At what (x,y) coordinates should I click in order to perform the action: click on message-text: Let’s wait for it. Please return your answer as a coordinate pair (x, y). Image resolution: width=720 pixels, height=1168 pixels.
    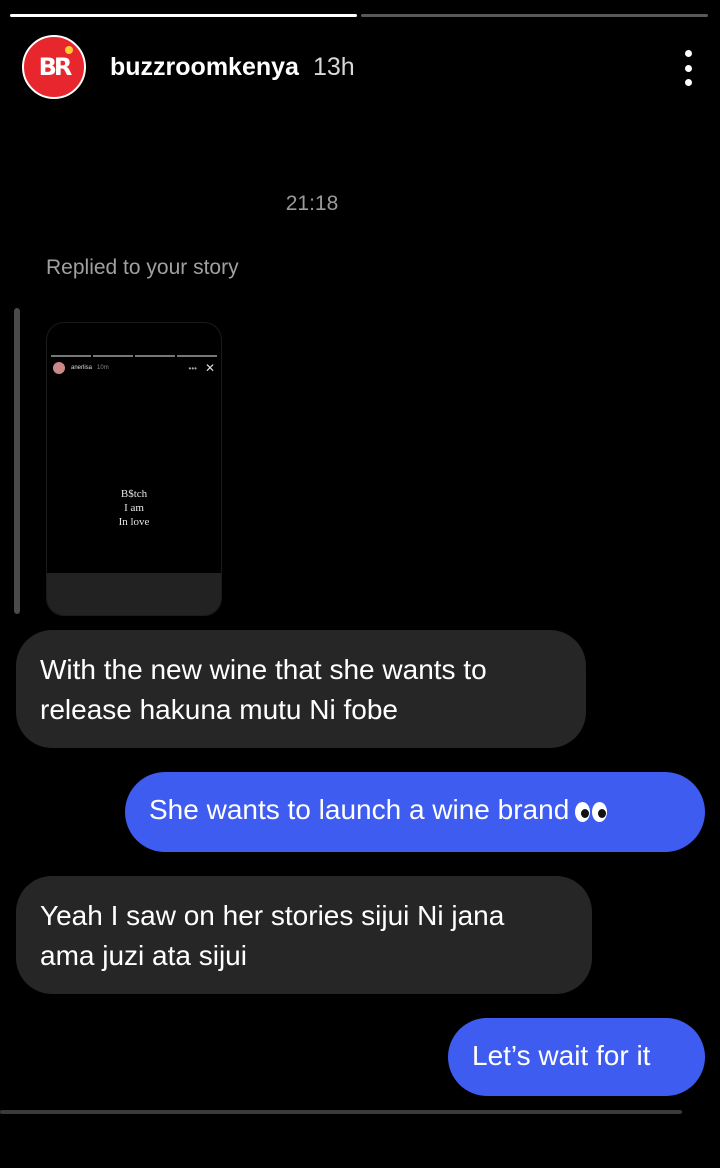
    Looking at the image, I should click on (561, 1055).